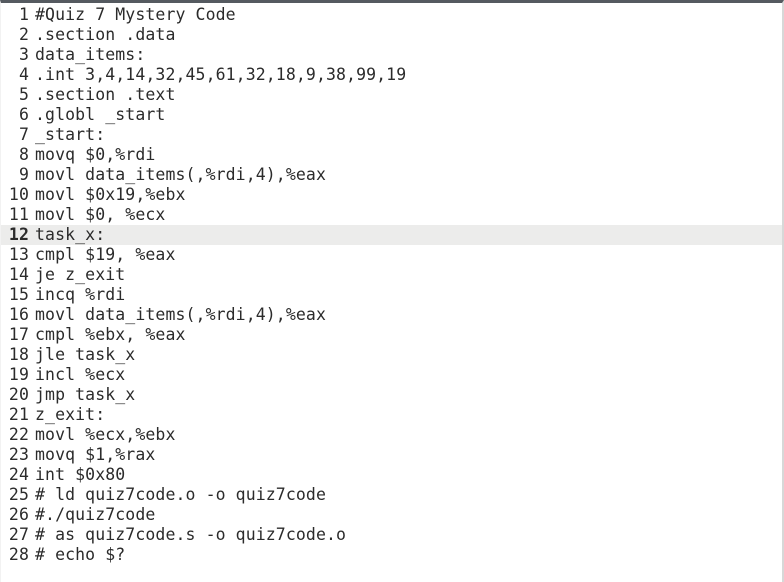 The height and width of the screenshot is (582, 784). I want to click on line-text: task_x:, so click(70, 234).